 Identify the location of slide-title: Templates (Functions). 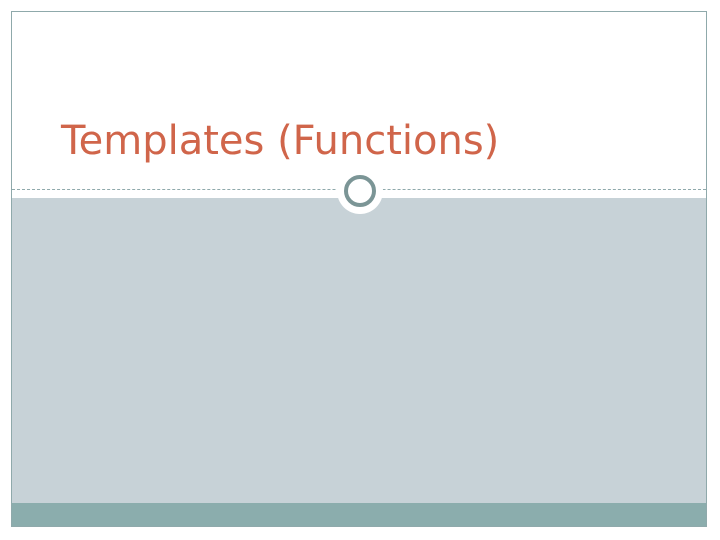
(280, 141).